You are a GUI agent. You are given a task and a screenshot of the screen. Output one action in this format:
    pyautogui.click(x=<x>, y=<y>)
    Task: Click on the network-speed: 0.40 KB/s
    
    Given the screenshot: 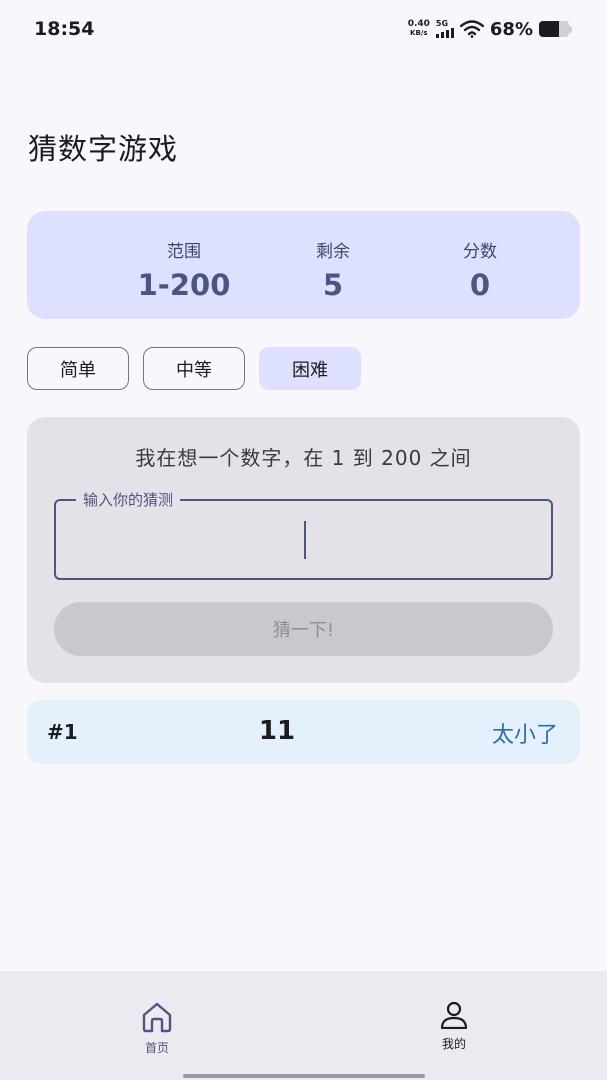 What is the action you would take?
    pyautogui.click(x=419, y=29)
    